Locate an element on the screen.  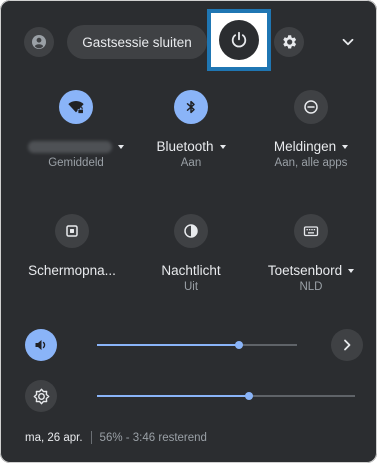
notifications-icon is located at coordinates (311, 107).